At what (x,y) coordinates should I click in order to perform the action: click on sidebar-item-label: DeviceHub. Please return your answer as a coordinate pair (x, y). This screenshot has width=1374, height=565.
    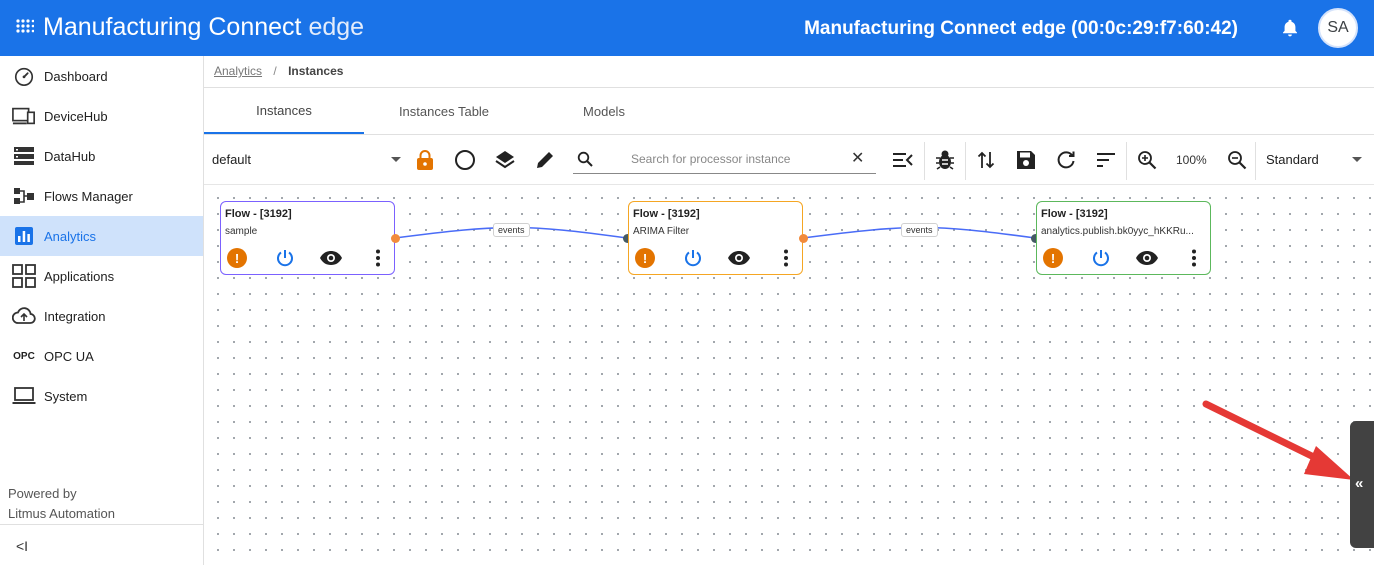
    Looking at the image, I should click on (76, 116).